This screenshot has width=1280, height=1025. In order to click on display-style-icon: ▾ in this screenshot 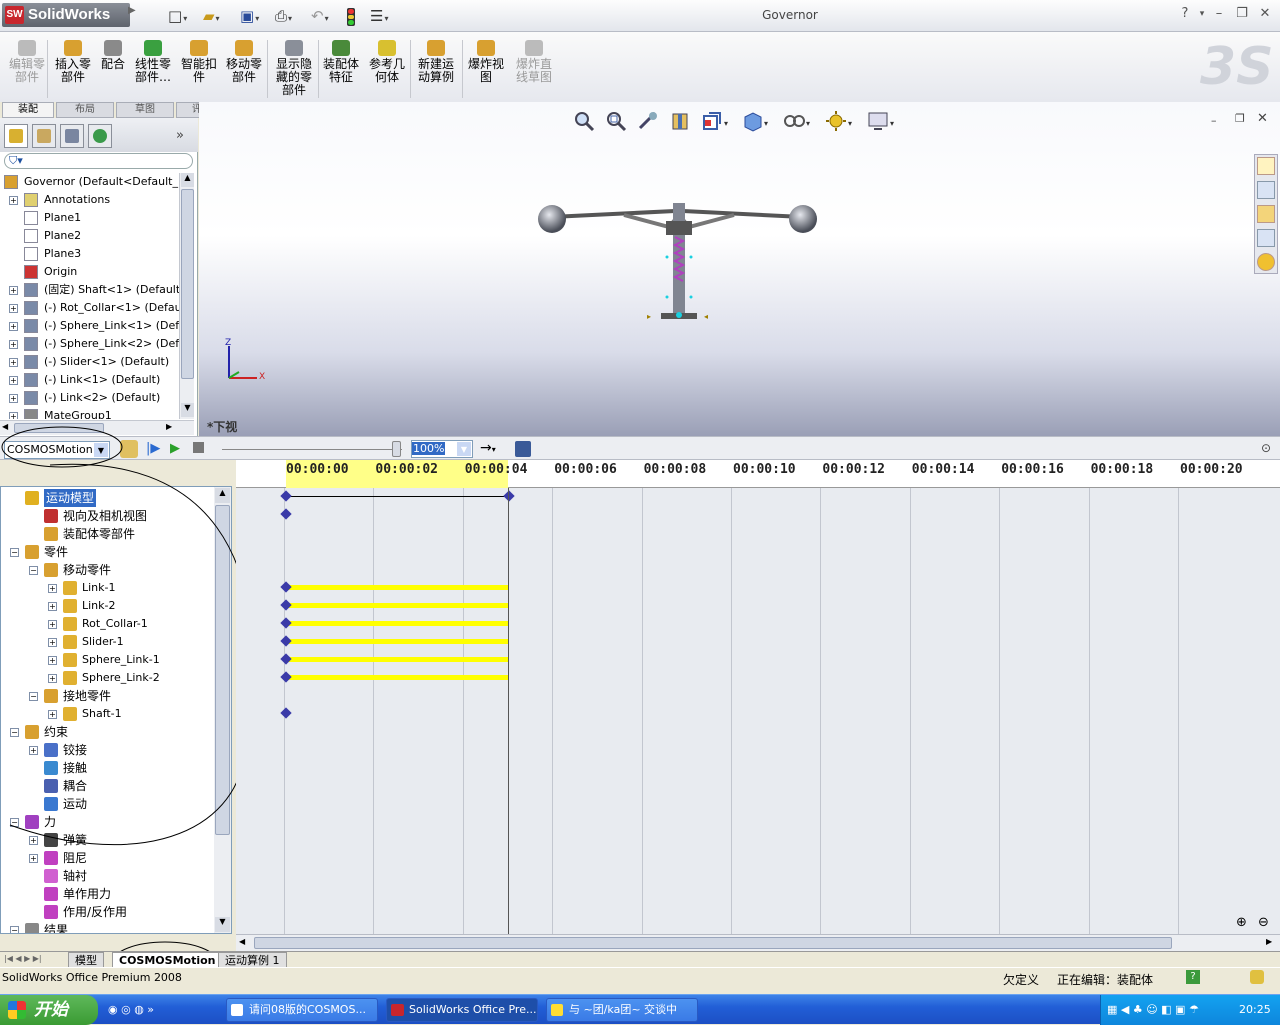, I will do `click(754, 121)`.